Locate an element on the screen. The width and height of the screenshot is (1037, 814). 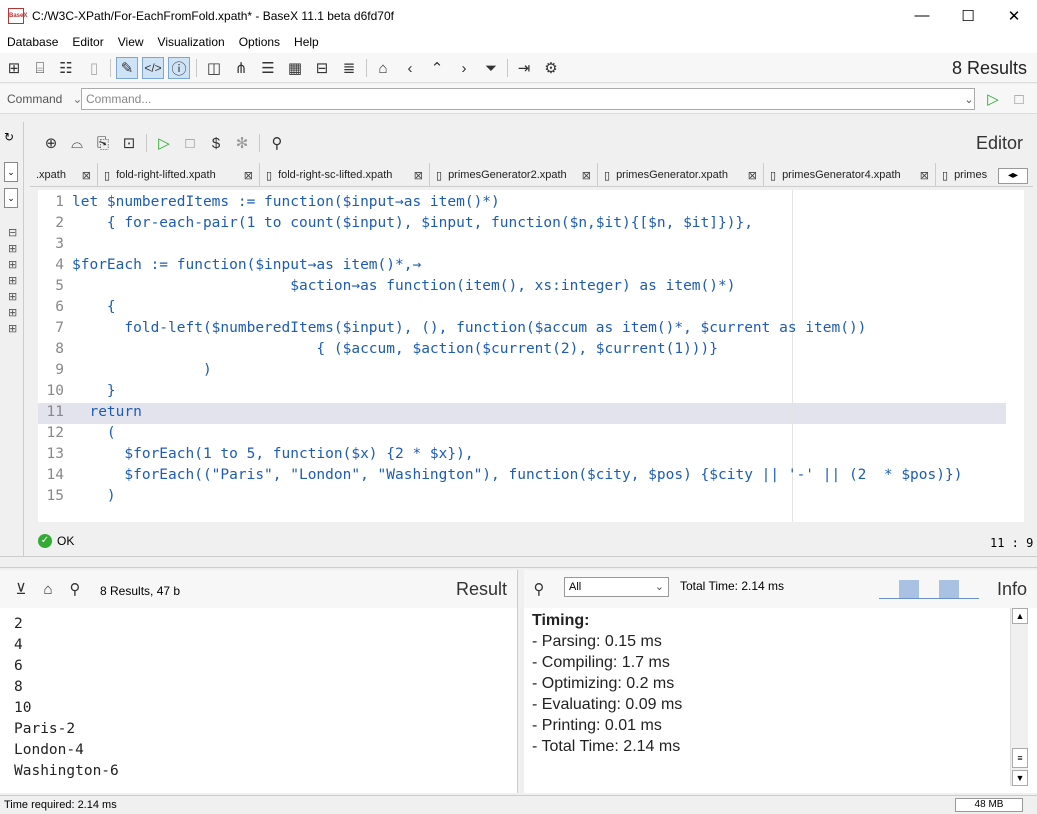
tab-primesgenerator4: ▯ primesGenerator4.xpath ⊠ is located at coordinates (850, 175).